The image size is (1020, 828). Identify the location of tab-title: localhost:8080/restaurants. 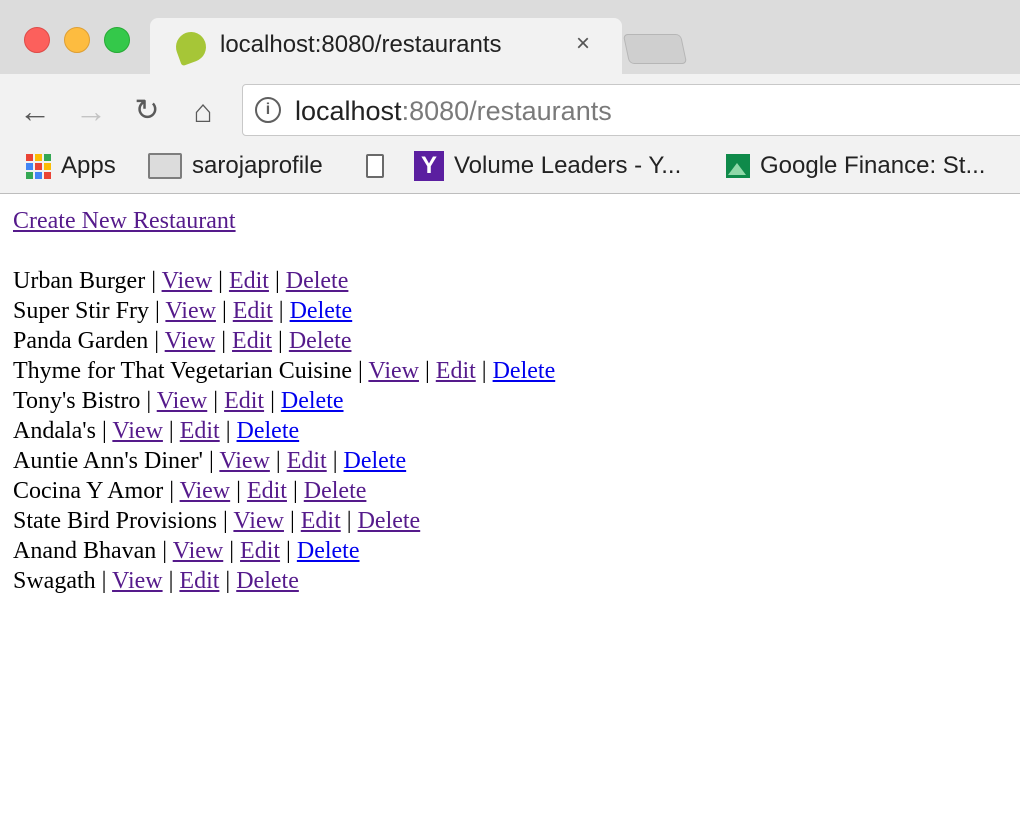
(361, 44).